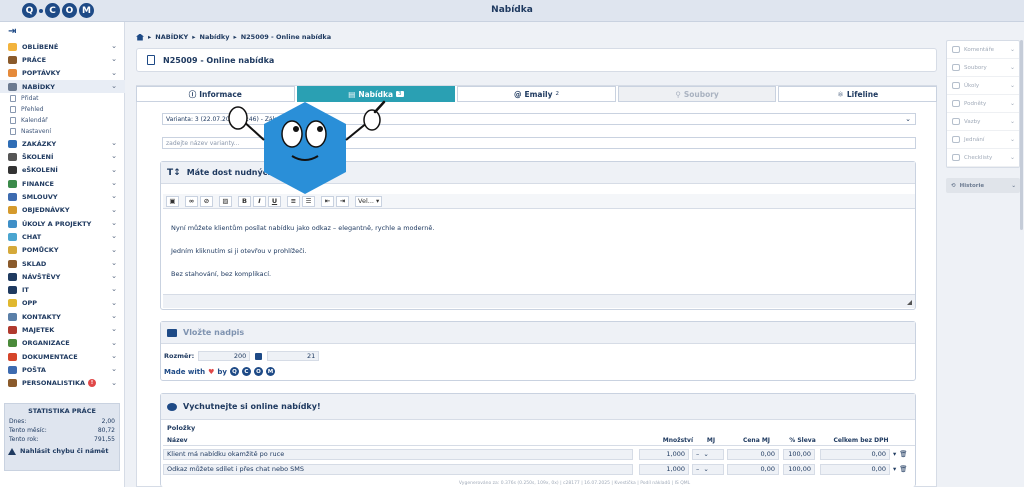  I want to click on sidebar-item-12: POMŮCKY ⌄, so click(62, 250).